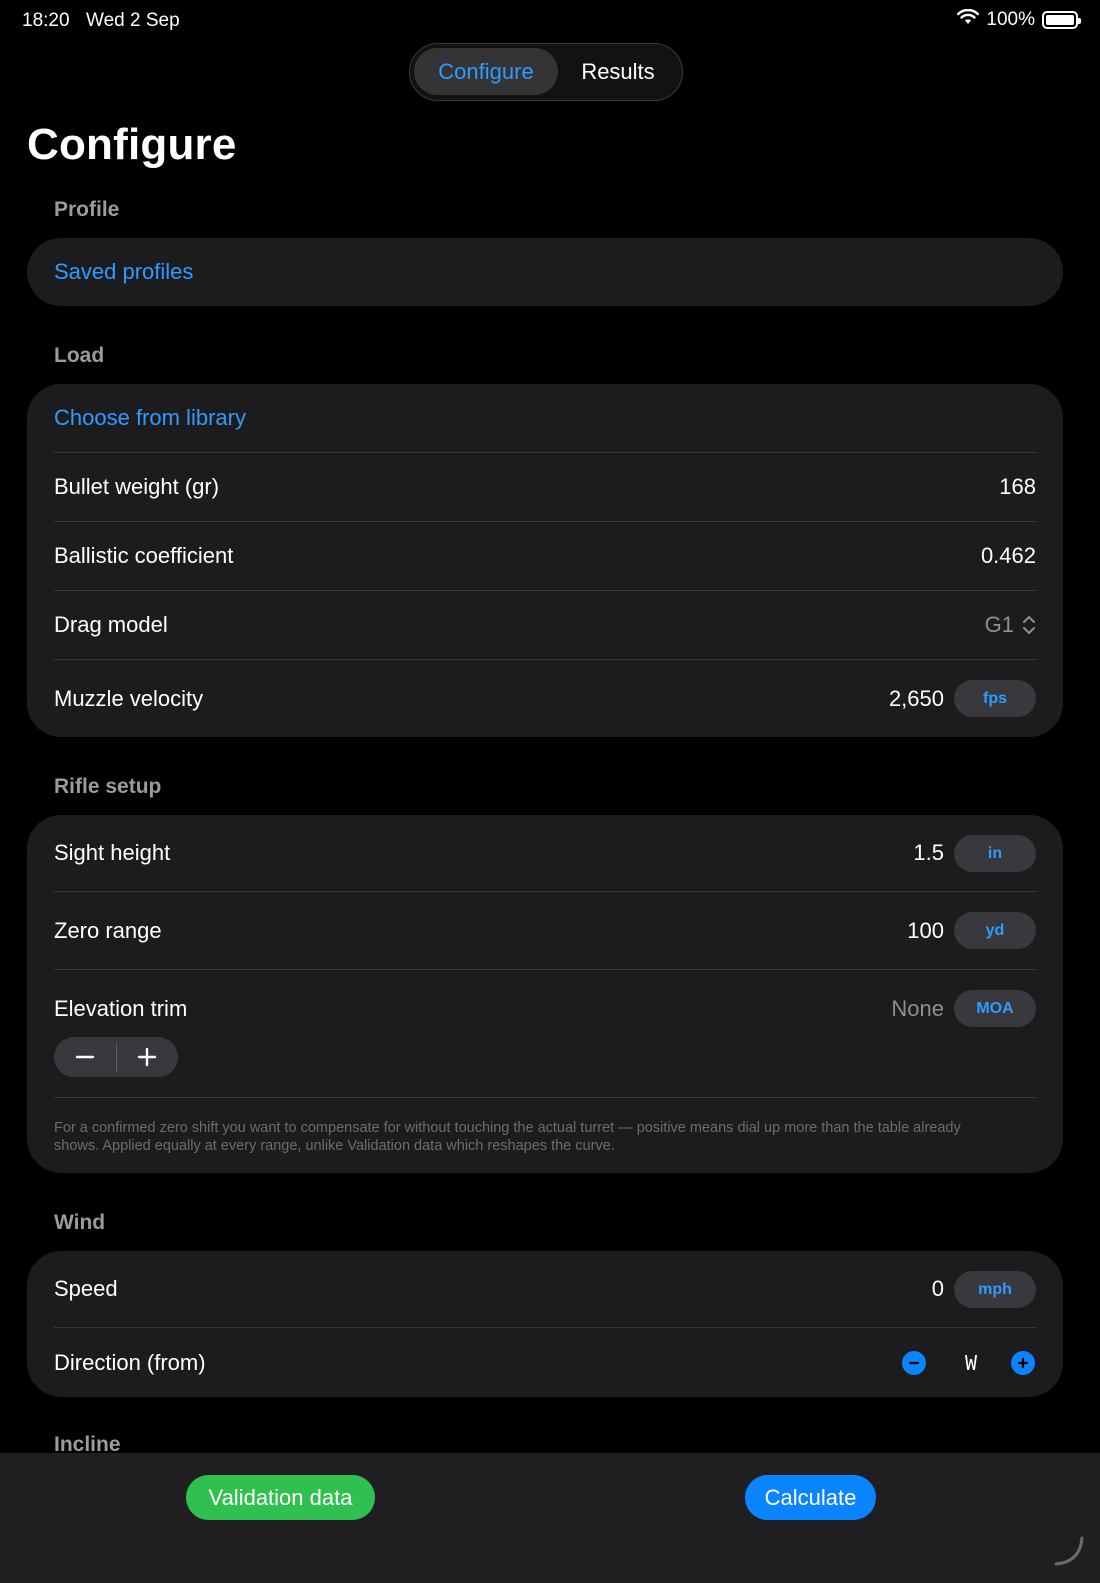 The image size is (1100, 1583). I want to click on sight-height-value: 1.5, so click(928, 853).